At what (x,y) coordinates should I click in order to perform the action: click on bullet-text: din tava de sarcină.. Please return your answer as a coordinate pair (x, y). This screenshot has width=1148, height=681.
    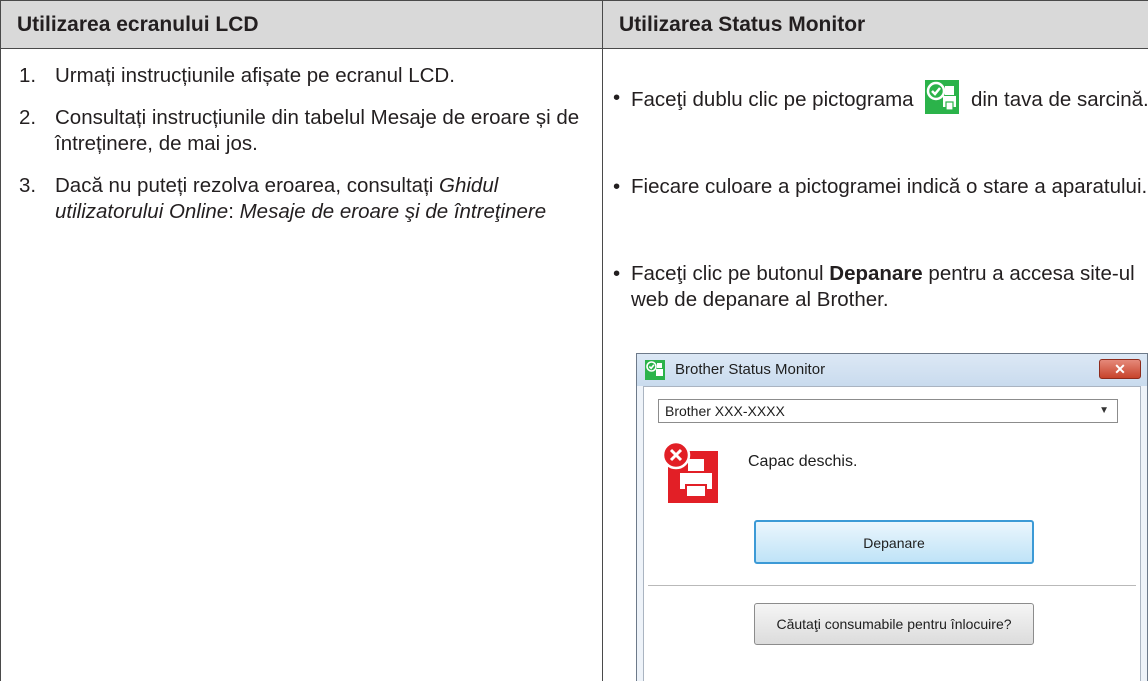
    Looking at the image, I should click on (1056, 99).